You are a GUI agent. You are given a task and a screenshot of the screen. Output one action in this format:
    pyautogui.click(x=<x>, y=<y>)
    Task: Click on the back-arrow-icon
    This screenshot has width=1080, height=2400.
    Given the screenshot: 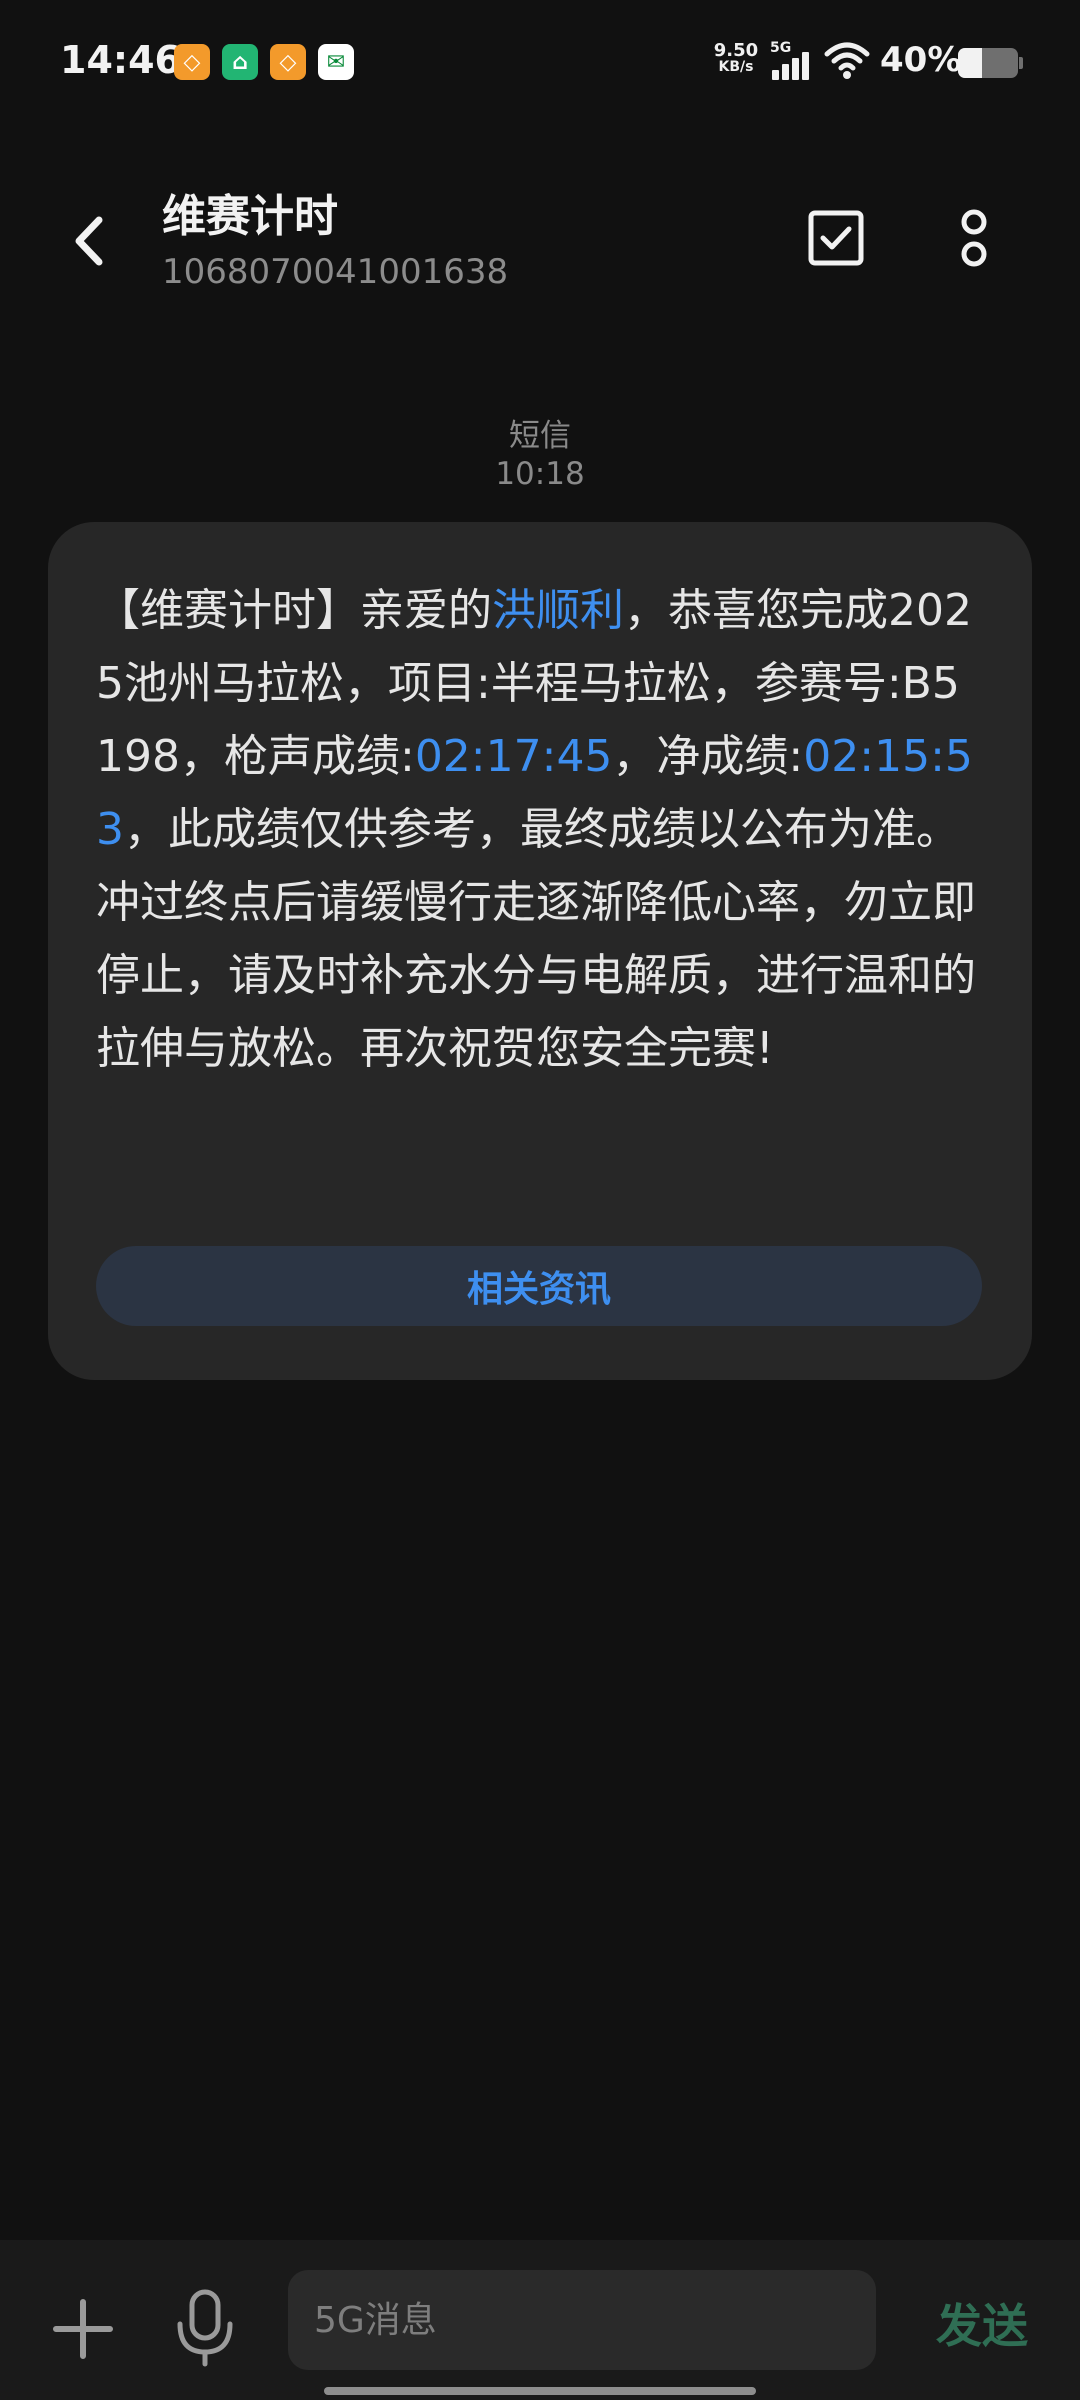 What is the action you would take?
    pyautogui.click(x=89, y=241)
    